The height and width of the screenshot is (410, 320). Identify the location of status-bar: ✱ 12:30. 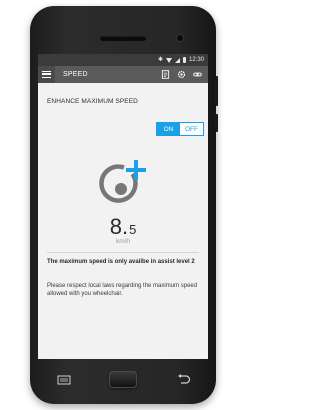
(123, 60).